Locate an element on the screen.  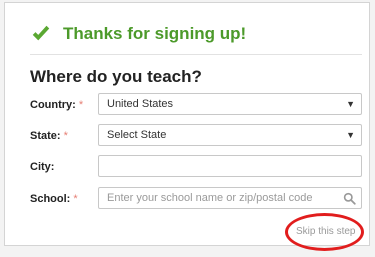
state-label: State: * is located at coordinates (49, 136).